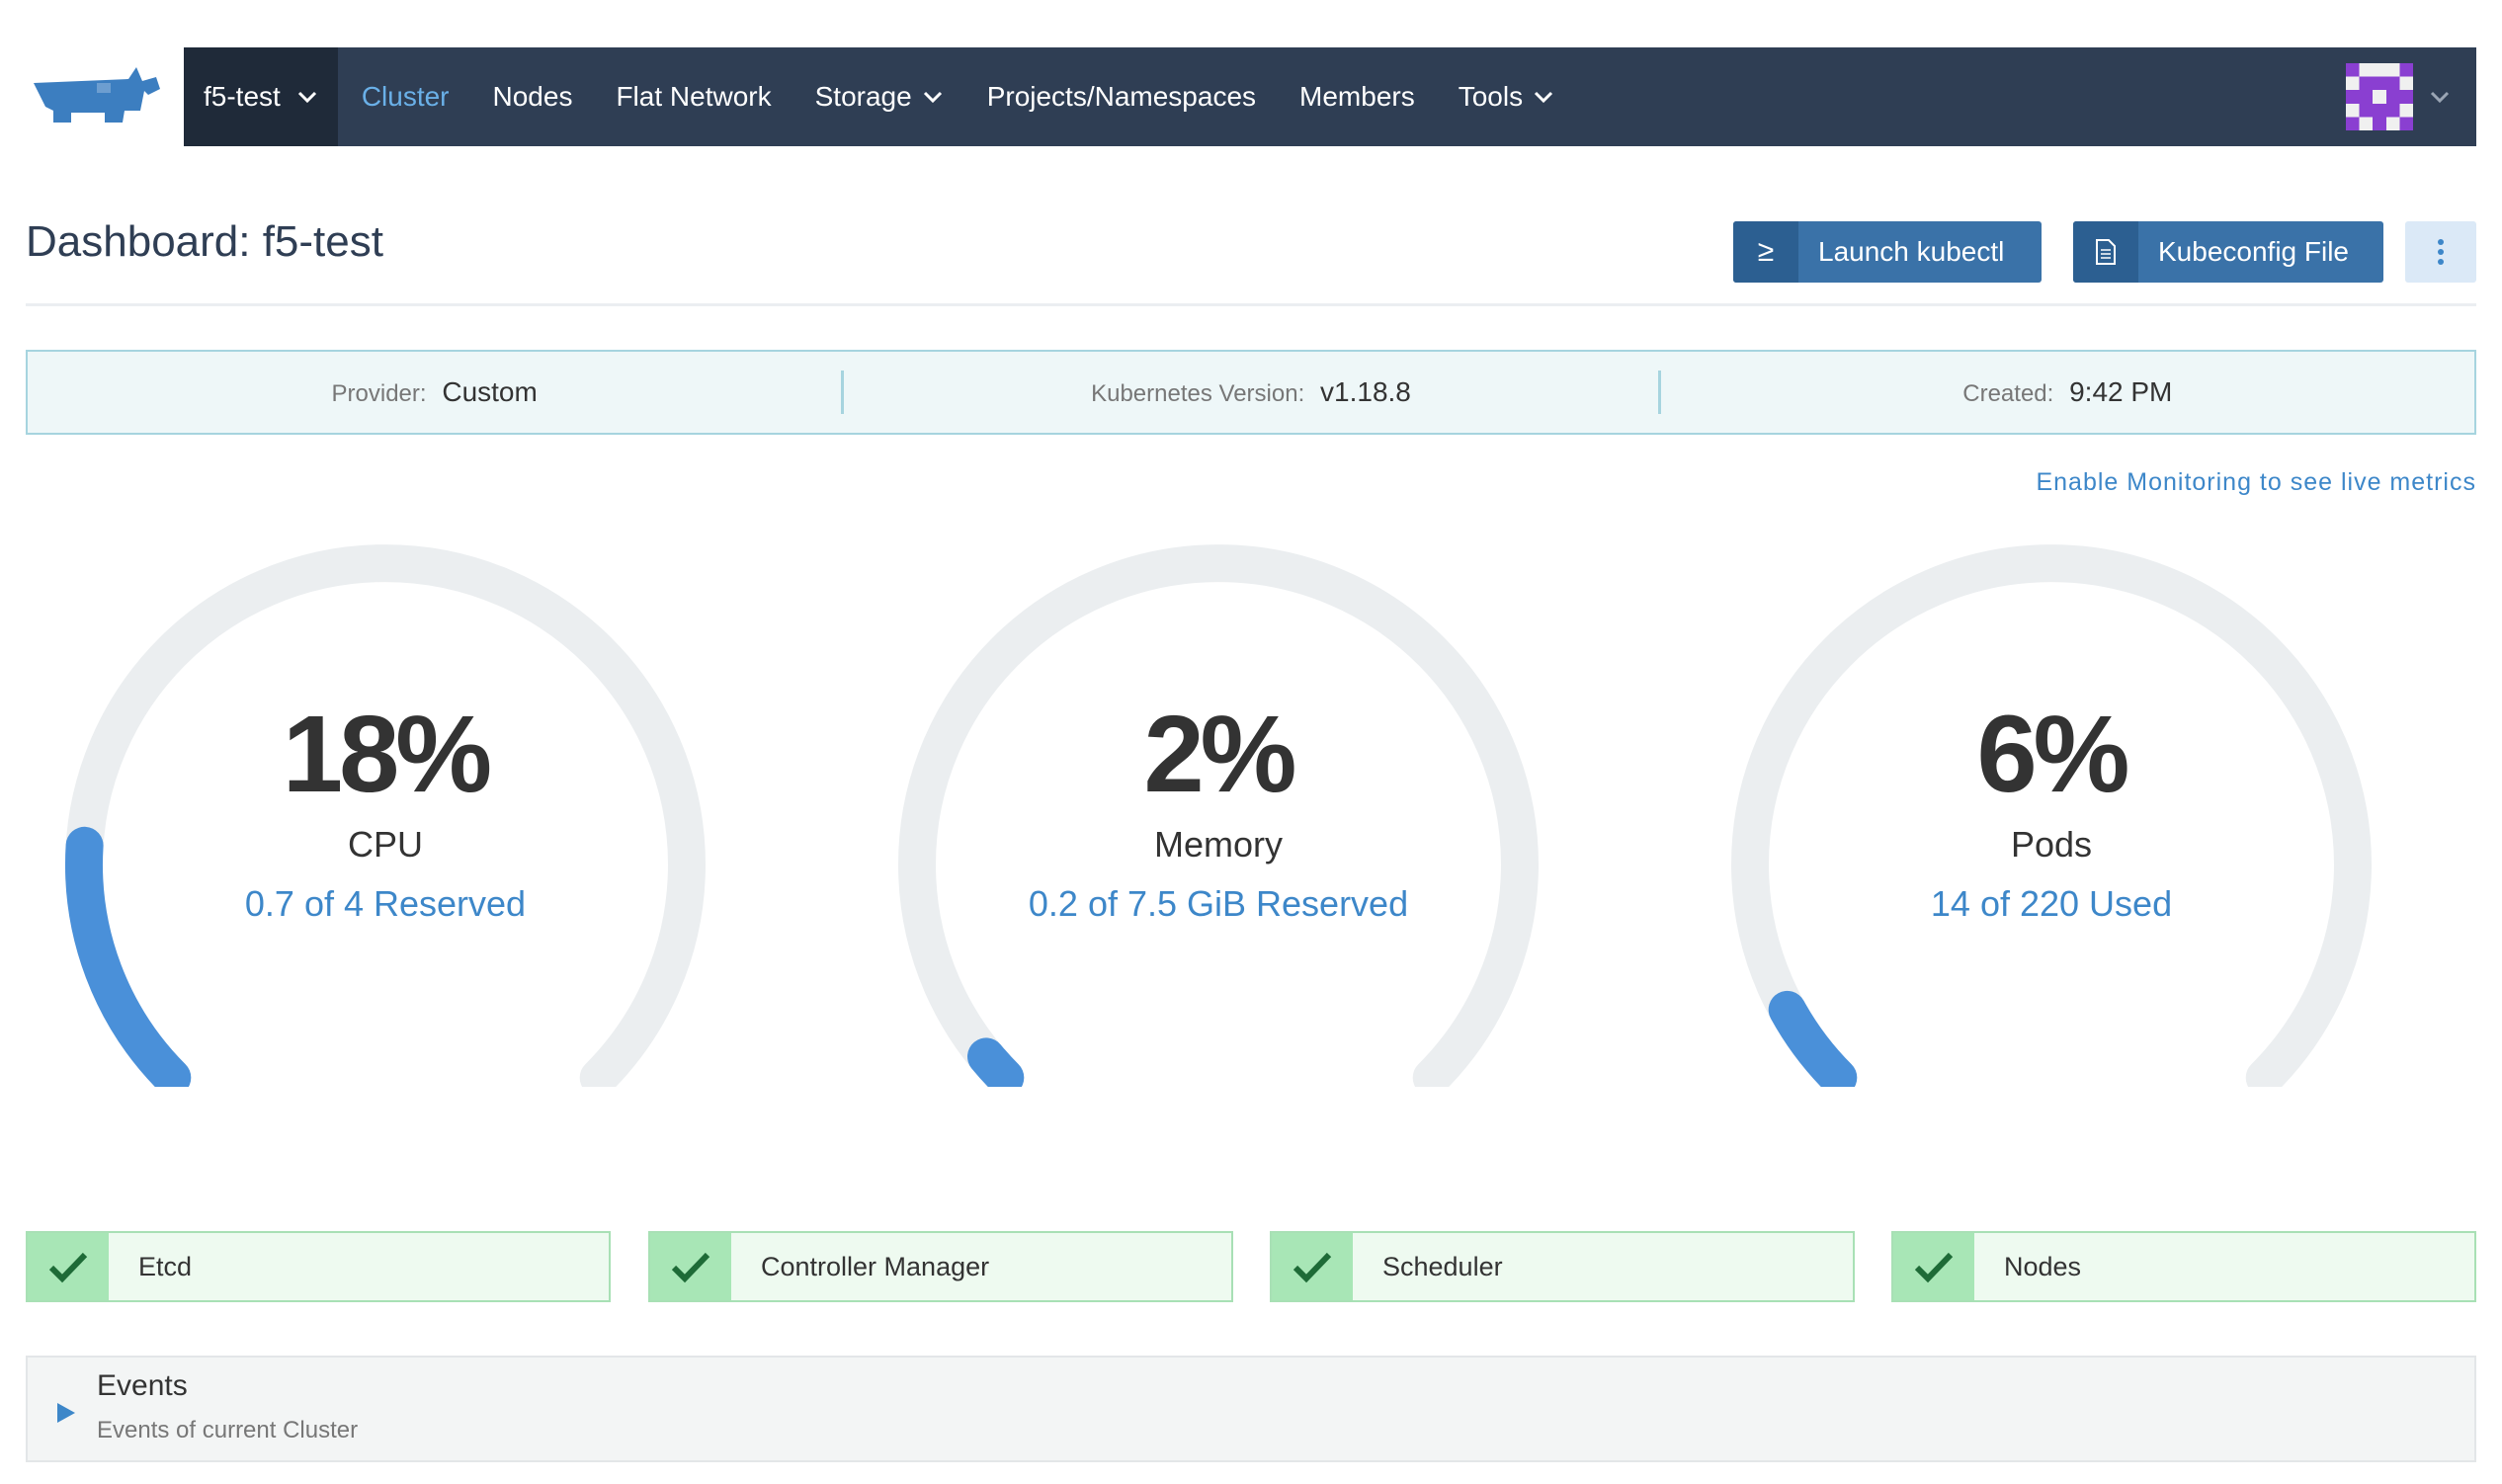 The image size is (2502, 1484). What do you see at coordinates (434, 392) in the screenshot?
I see `provider-info: Provider: Custom` at bounding box center [434, 392].